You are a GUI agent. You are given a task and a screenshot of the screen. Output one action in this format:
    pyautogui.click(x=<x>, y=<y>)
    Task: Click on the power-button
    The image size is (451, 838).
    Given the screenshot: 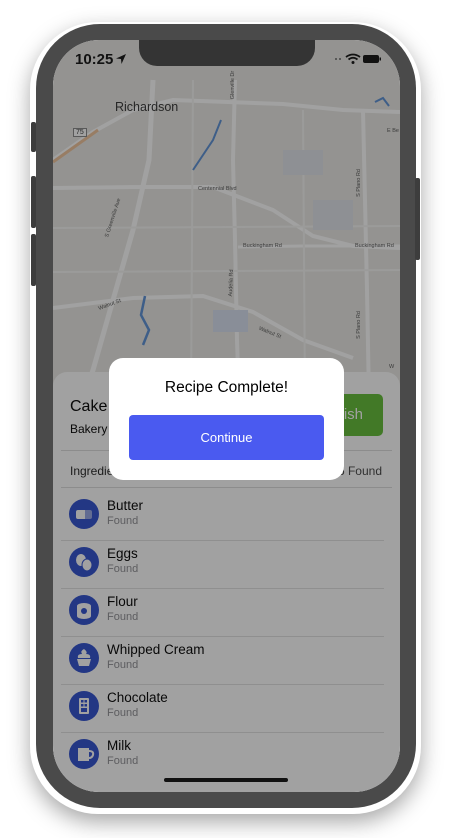 What is the action you would take?
    pyautogui.click(x=417, y=219)
    